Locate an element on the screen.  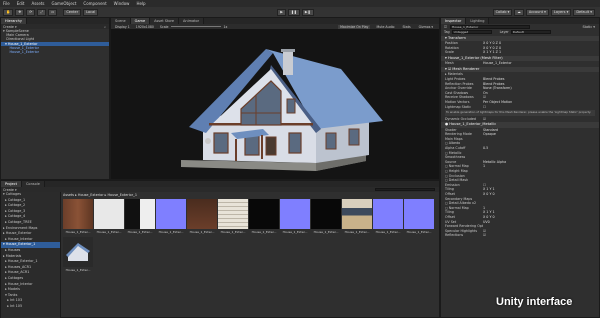
tab-lighting: Lighting is located at coordinates (478, 21).